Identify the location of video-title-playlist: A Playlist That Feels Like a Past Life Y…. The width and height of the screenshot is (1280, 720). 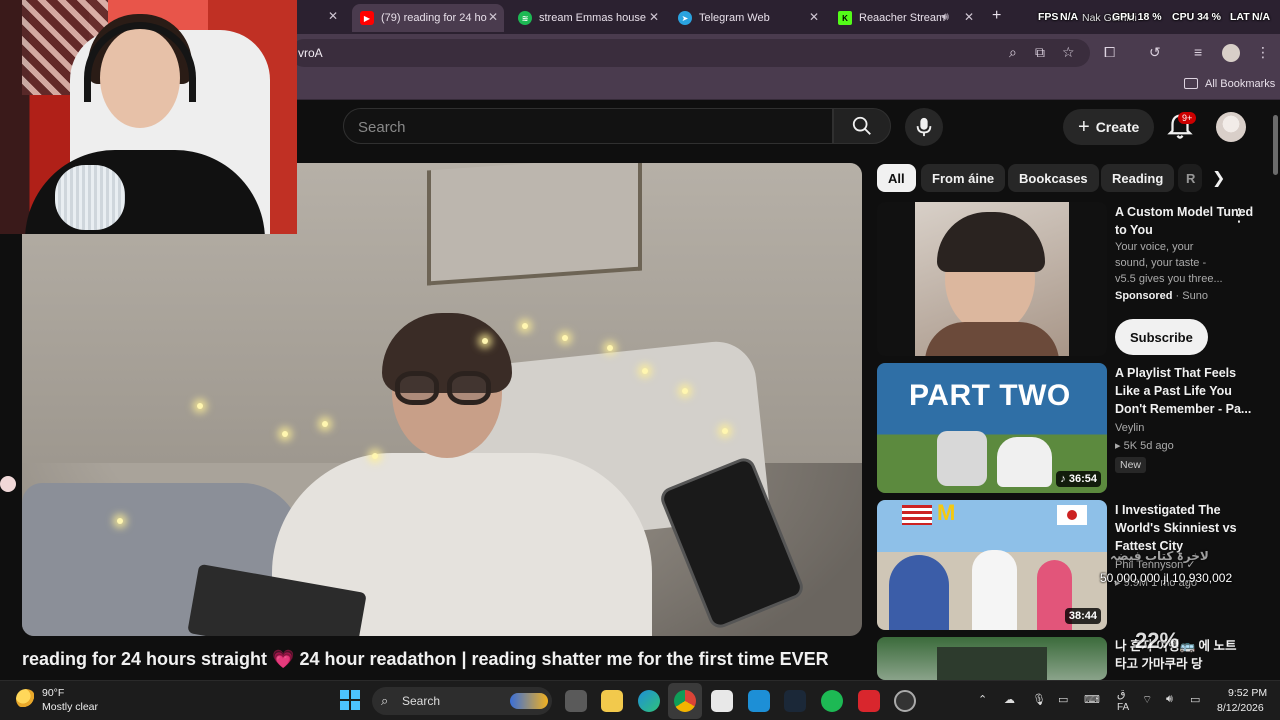
(1185, 391).